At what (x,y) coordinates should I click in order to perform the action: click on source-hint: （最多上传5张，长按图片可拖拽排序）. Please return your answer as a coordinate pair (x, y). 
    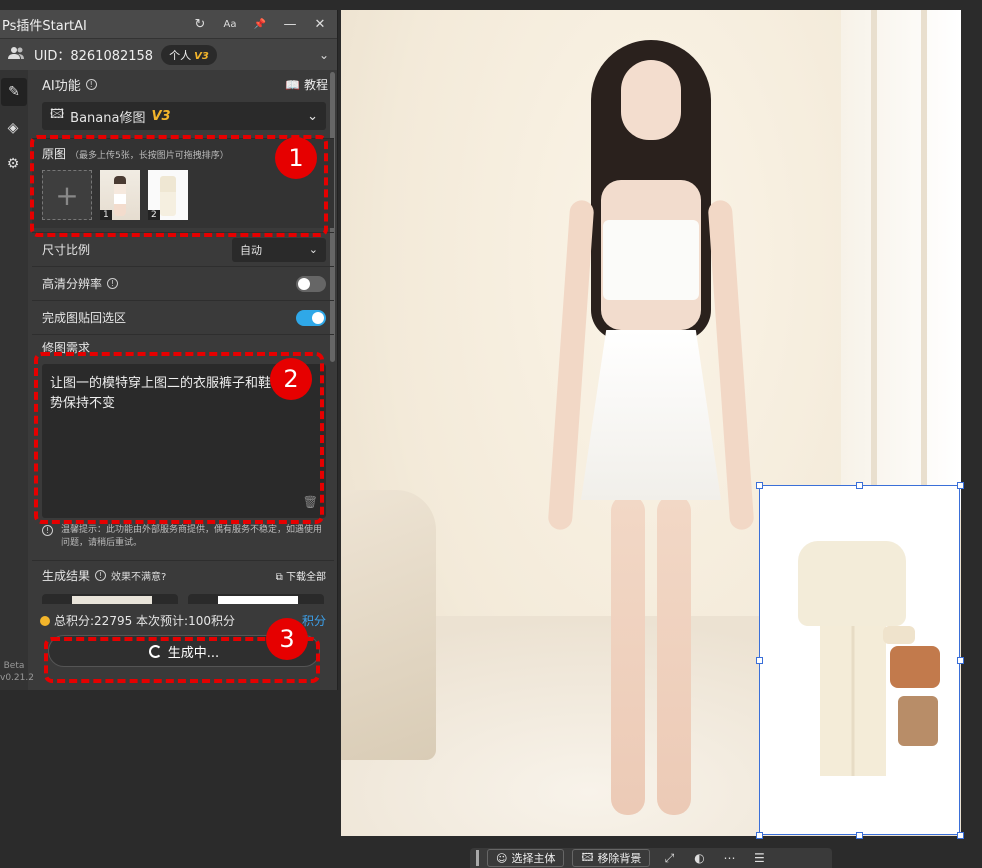
    Looking at the image, I should click on (149, 156).